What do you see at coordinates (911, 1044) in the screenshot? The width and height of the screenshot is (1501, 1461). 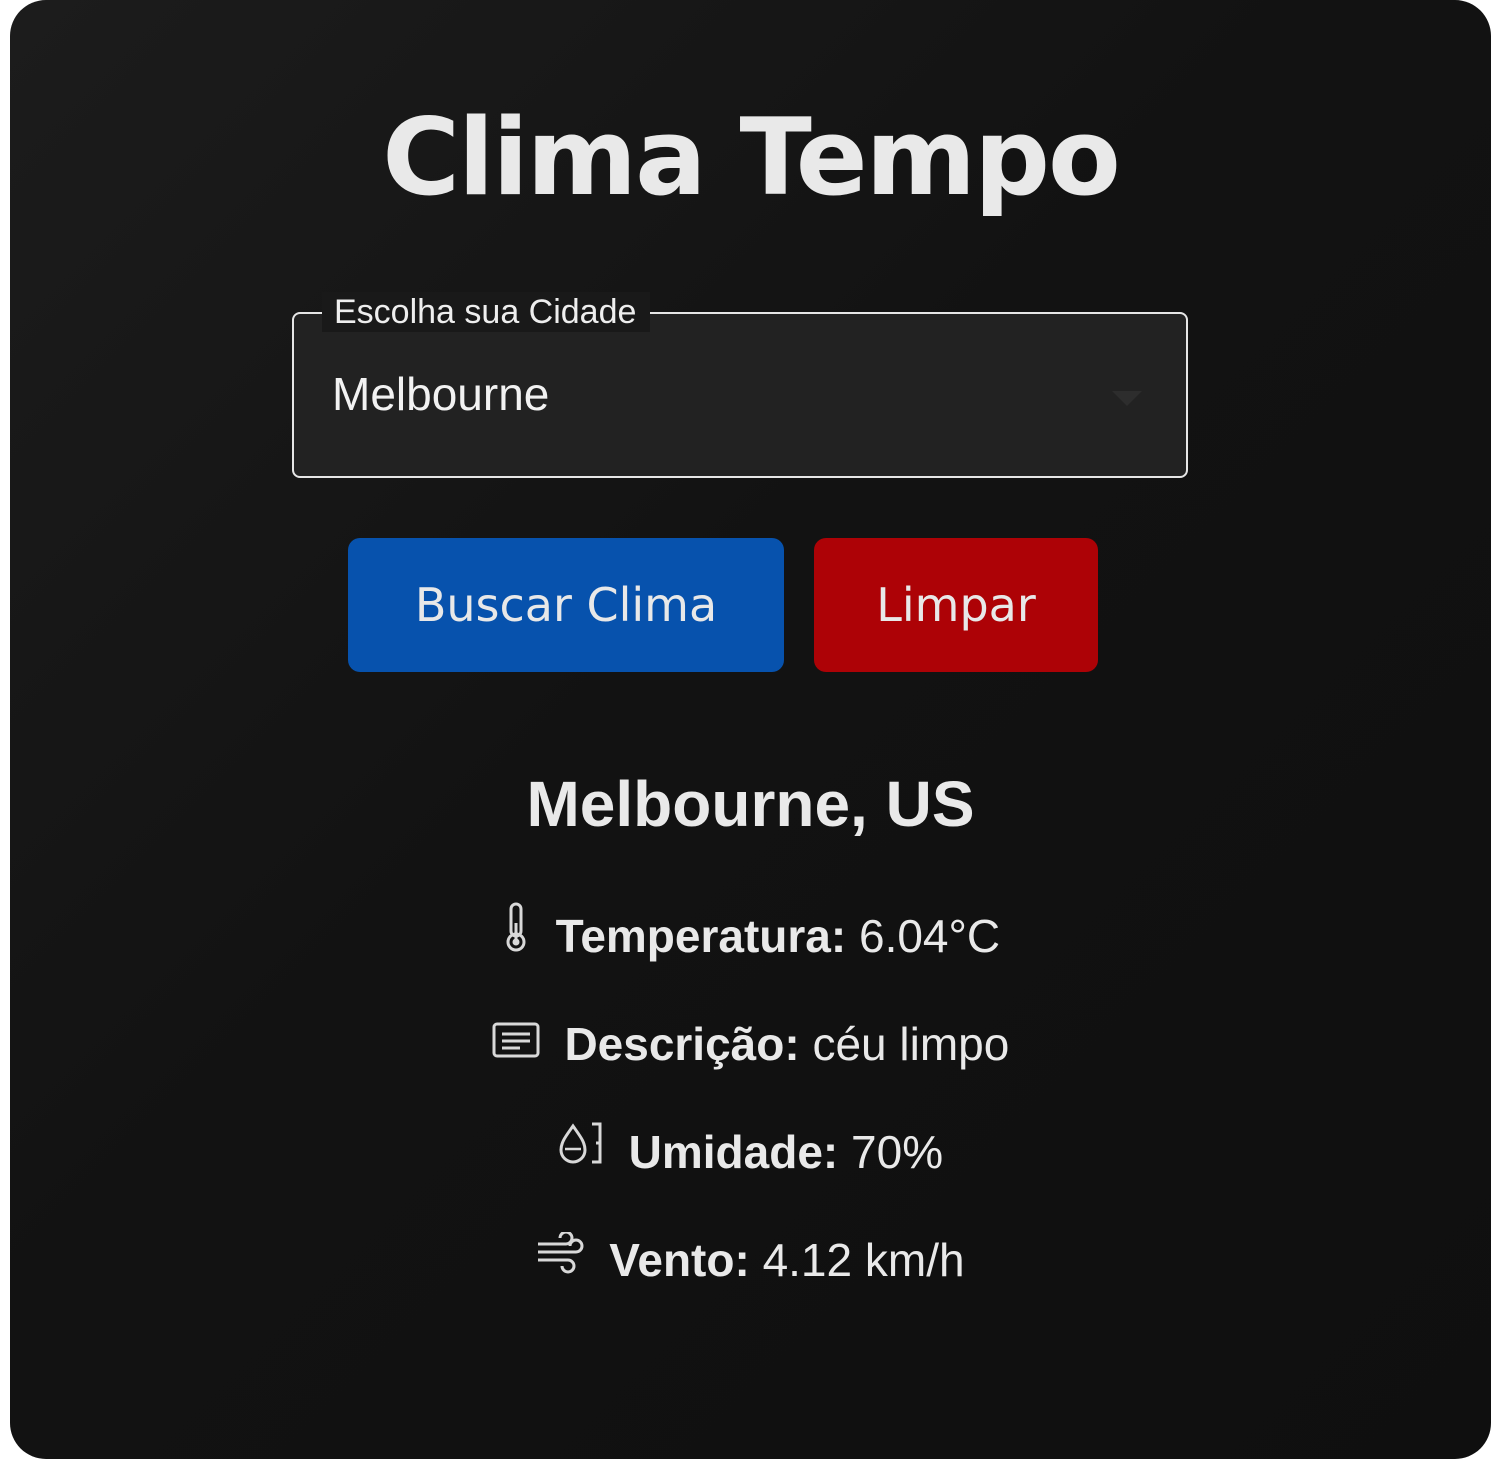 I see `description-value: céu limpo` at bounding box center [911, 1044].